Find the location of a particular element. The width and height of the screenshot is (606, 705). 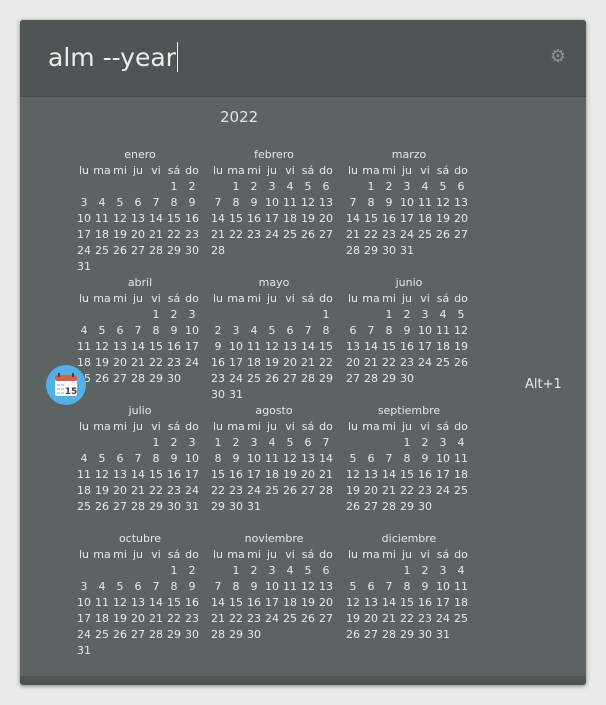

month-name: marzo is located at coordinates (409, 154).